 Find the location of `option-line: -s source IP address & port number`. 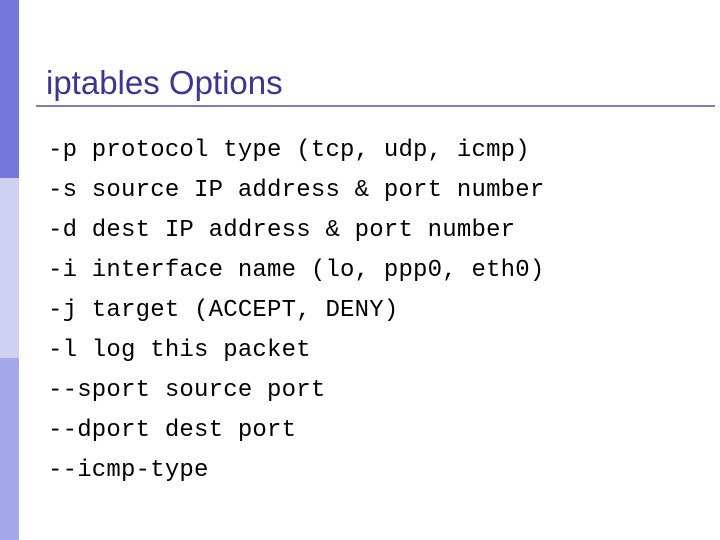

option-line: -s source IP address & port number is located at coordinates (296, 190).